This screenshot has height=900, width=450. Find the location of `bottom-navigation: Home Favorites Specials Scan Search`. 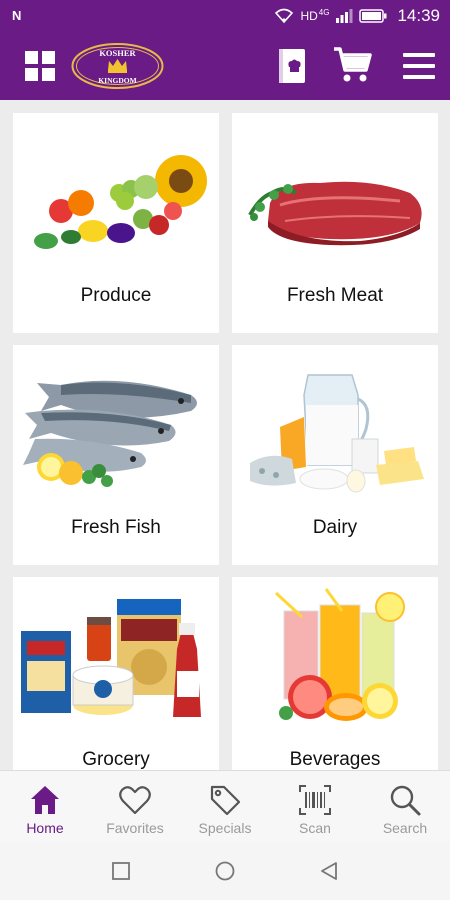

bottom-navigation: Home Favorites Specials Scan Search is located at coordinates (225, 806).